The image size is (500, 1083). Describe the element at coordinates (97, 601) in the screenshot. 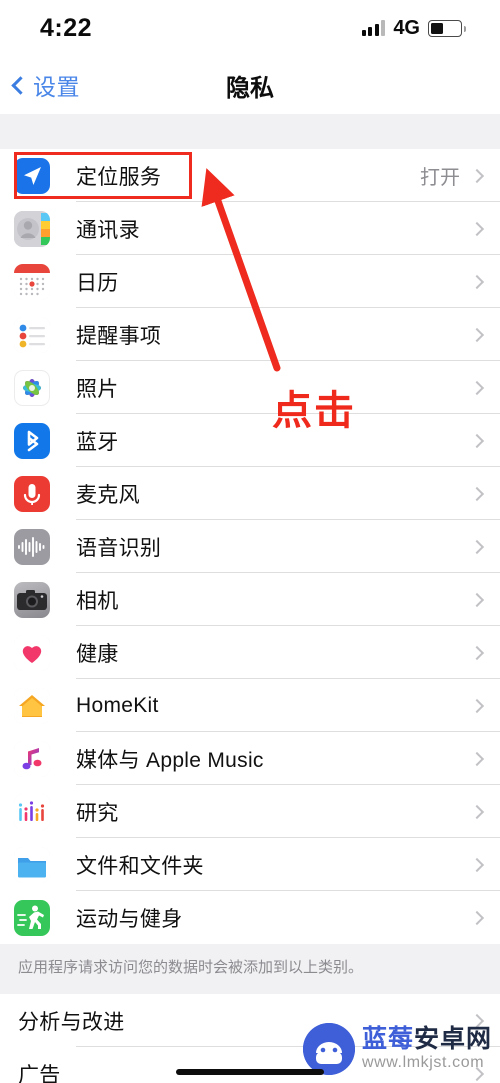

I see `row-label: 相机` at that location.